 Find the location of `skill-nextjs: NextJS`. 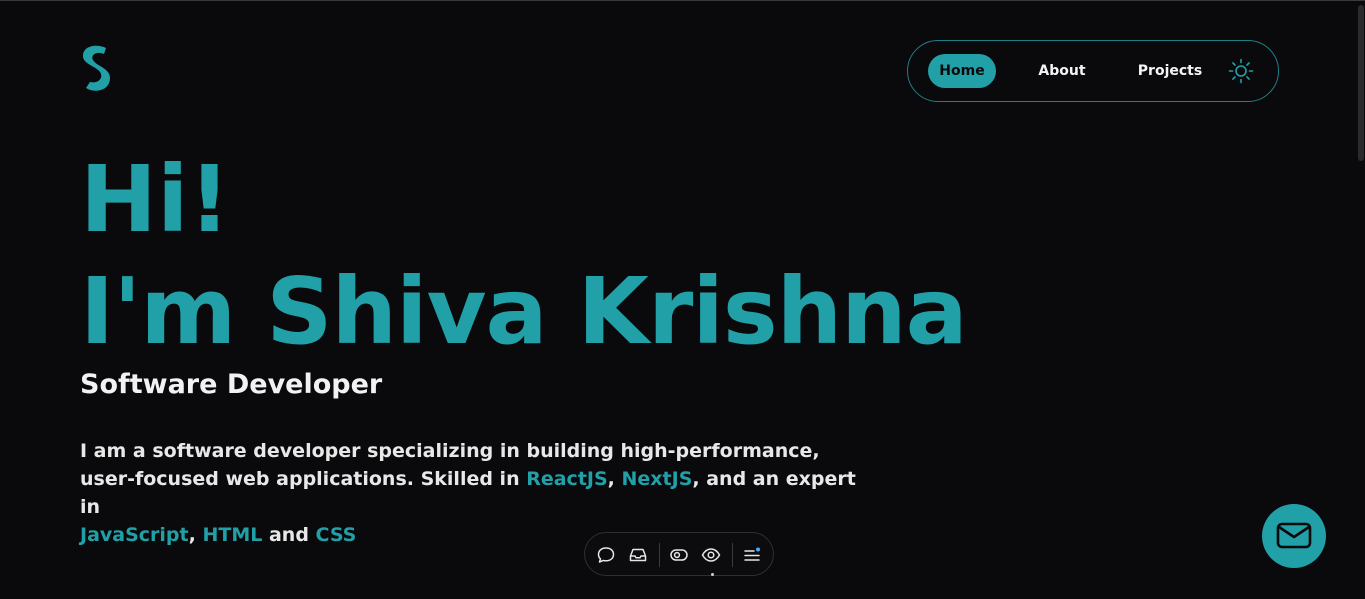

skill-nextjs: NextJS is located at coordinates (657, 479).